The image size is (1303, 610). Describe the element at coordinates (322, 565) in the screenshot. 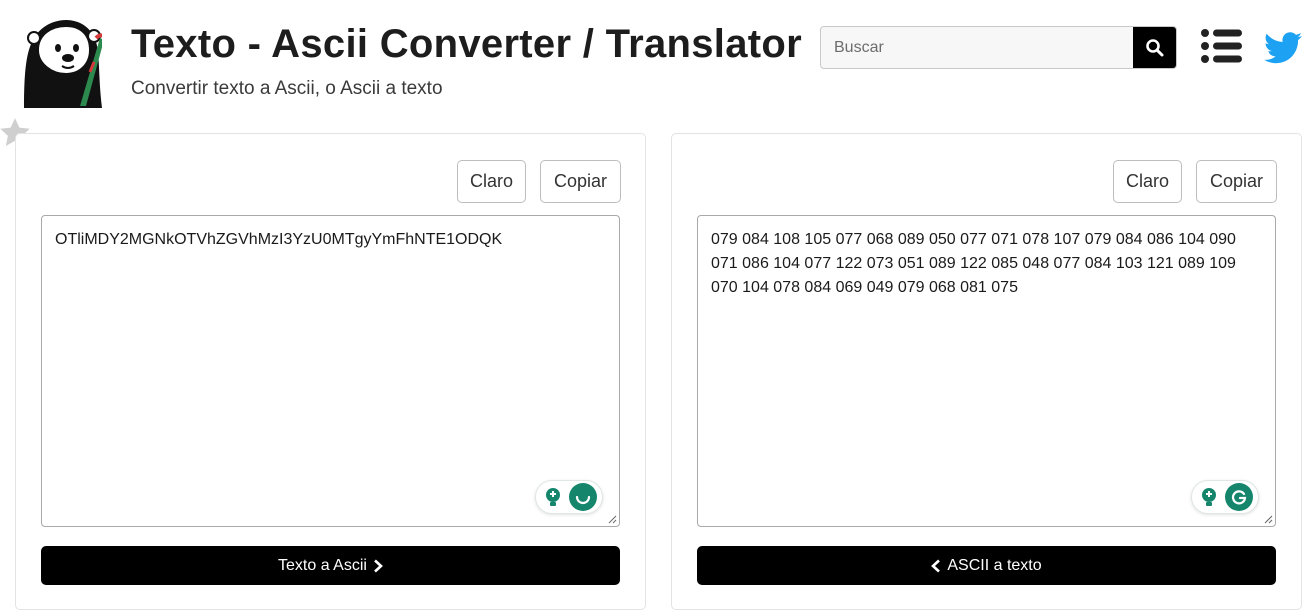

I see `text-to-ascii-label: Texto a Ascii` at that location.